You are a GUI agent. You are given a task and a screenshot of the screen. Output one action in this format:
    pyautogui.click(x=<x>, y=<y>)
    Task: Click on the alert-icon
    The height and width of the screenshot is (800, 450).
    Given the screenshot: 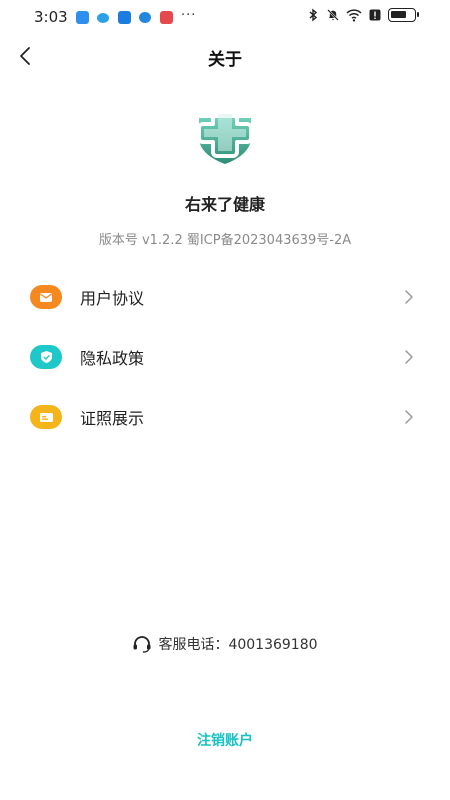 What is the action you would take?
    pyautogui.click(x=375, y=15)
    